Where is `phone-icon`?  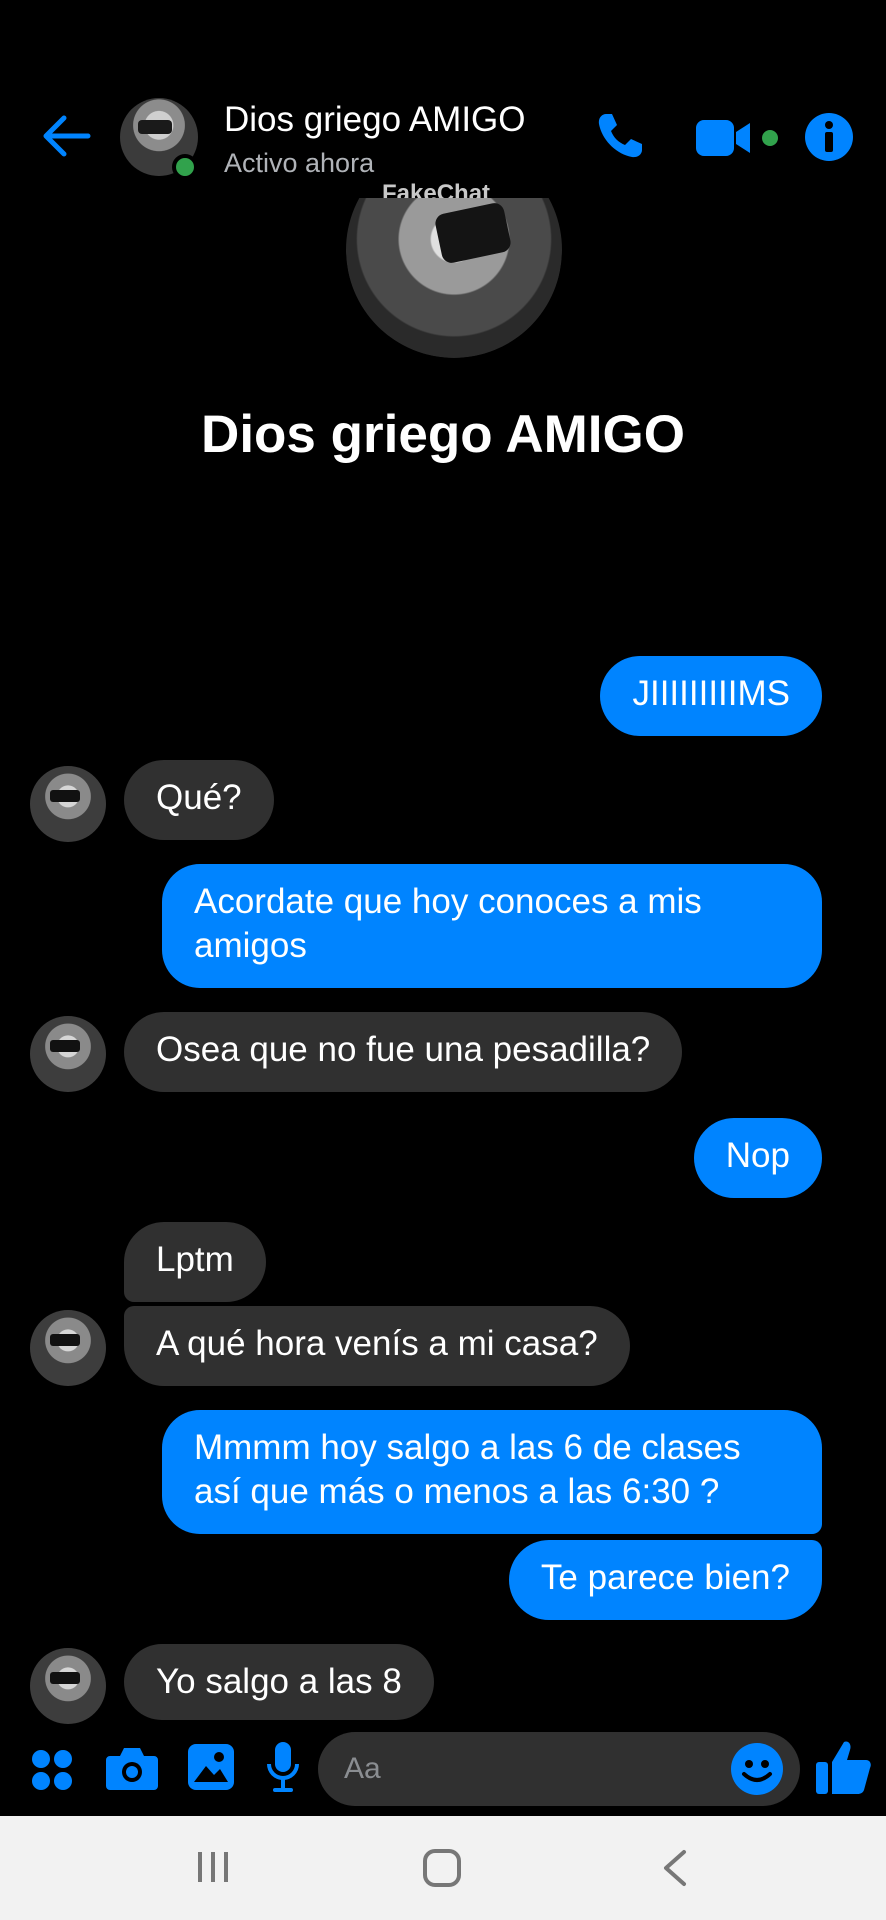 phone-icon is located at coordinates (620, 136).